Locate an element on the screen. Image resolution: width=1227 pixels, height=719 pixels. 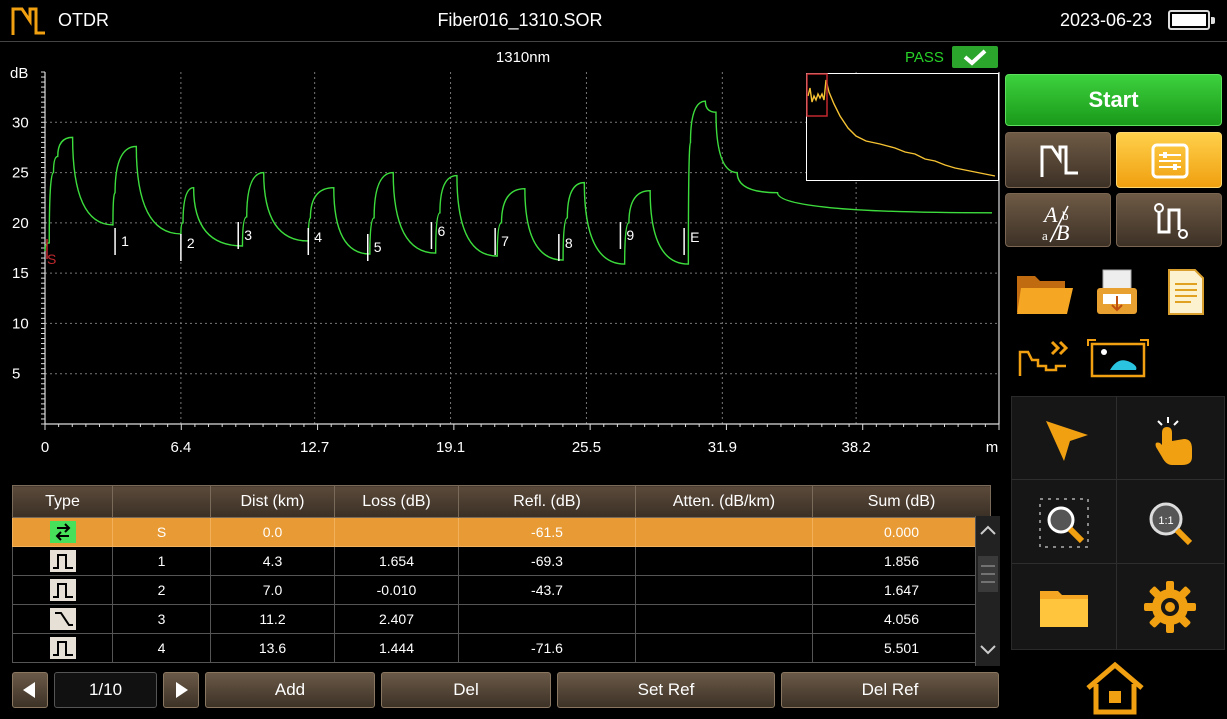
cell-sum: 4.056 is located at coordinates (901, 619).